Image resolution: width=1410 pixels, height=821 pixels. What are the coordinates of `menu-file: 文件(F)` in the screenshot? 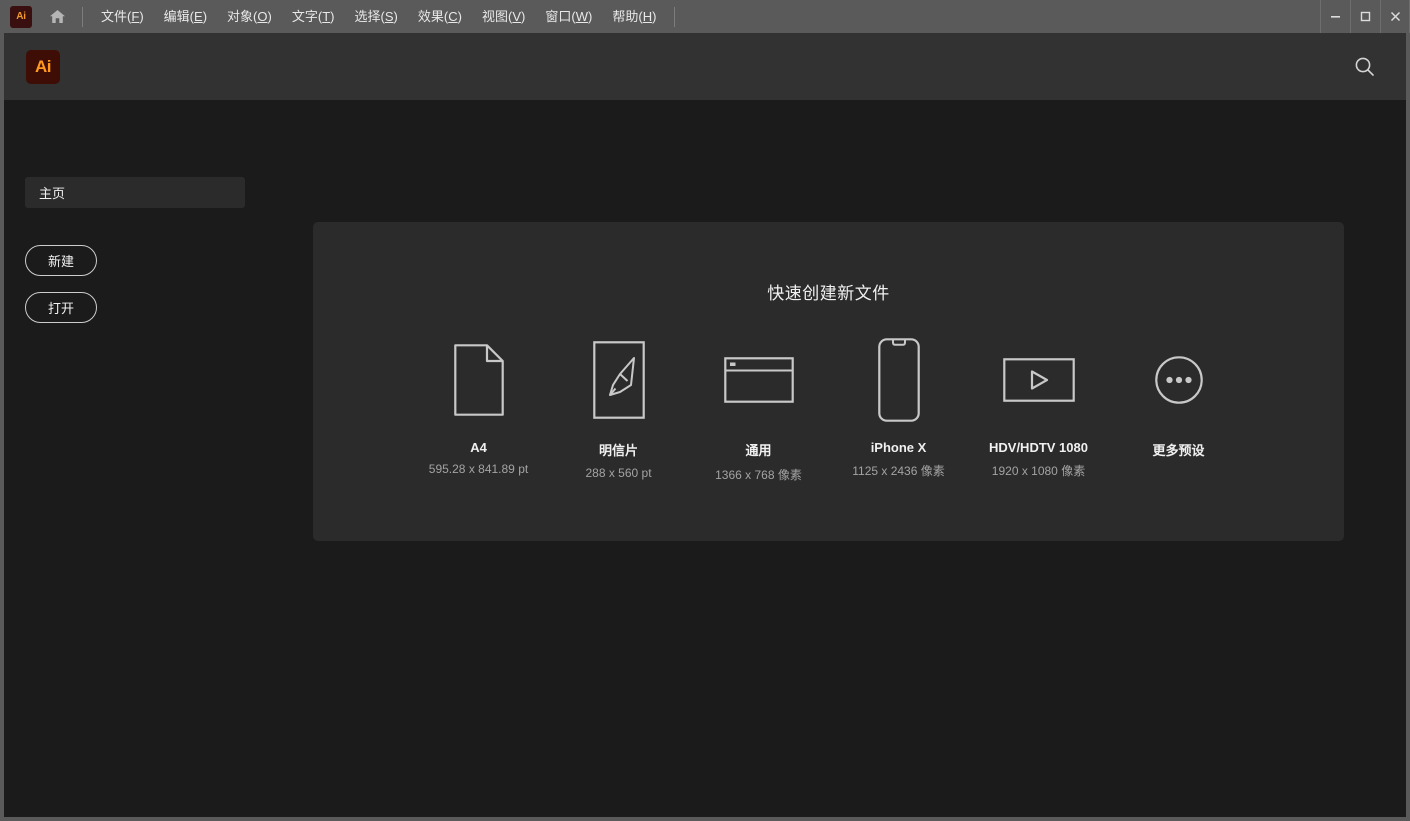 It's located at (122, 16).